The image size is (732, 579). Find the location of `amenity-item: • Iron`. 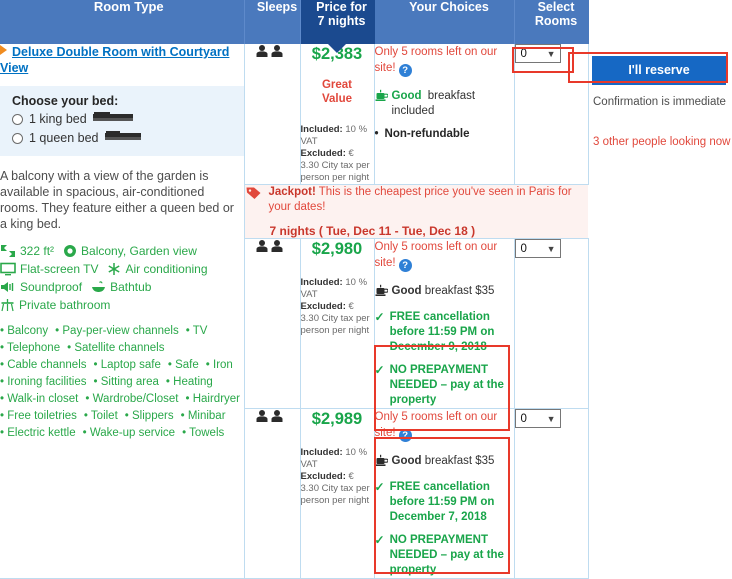

amenity-item: • Iron is located at coordinates (219, 365).